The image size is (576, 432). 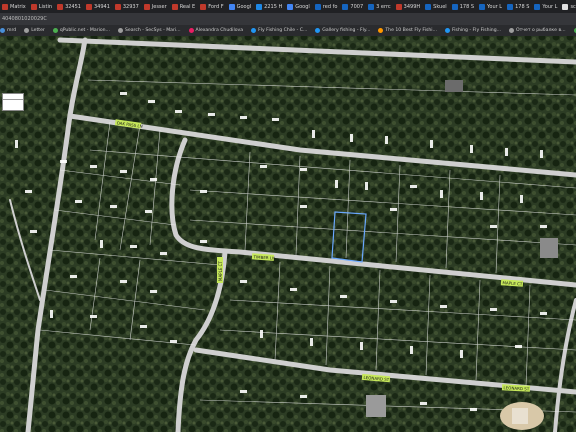 What do you see at coordinates (522, 6) in the screenshot?
I see `tab-label: 178 S` at bounding box center [522, 6].